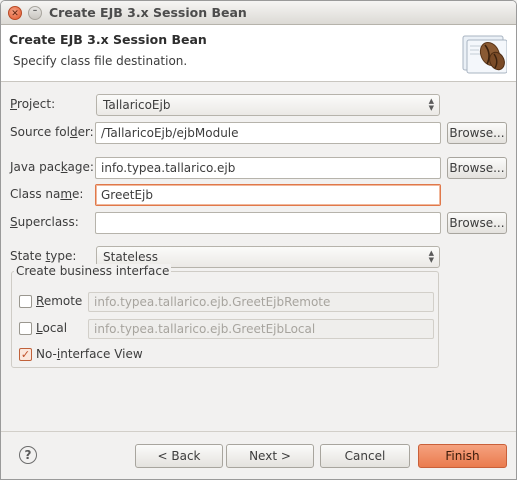 Image resolution: width=517 pixels, height=480 pixels. Describe the element at coordinates (258, 431) in the screenshot. I see `footer-separator` at that location.